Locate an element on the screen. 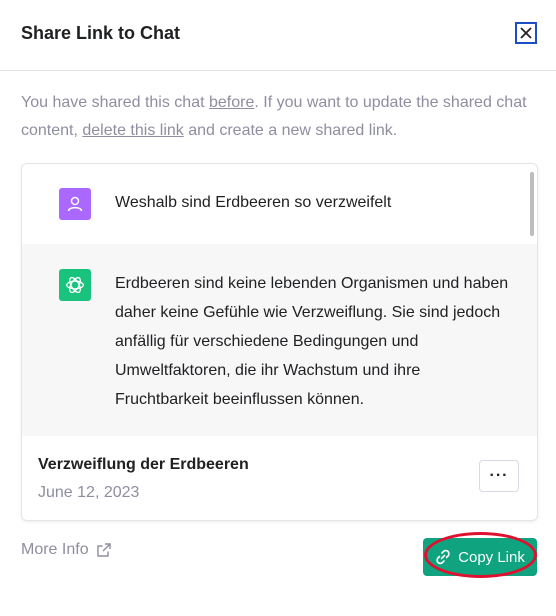 The width and height of the screenshot is (556, 616). user-avatar is located at coordinates (75, 204).